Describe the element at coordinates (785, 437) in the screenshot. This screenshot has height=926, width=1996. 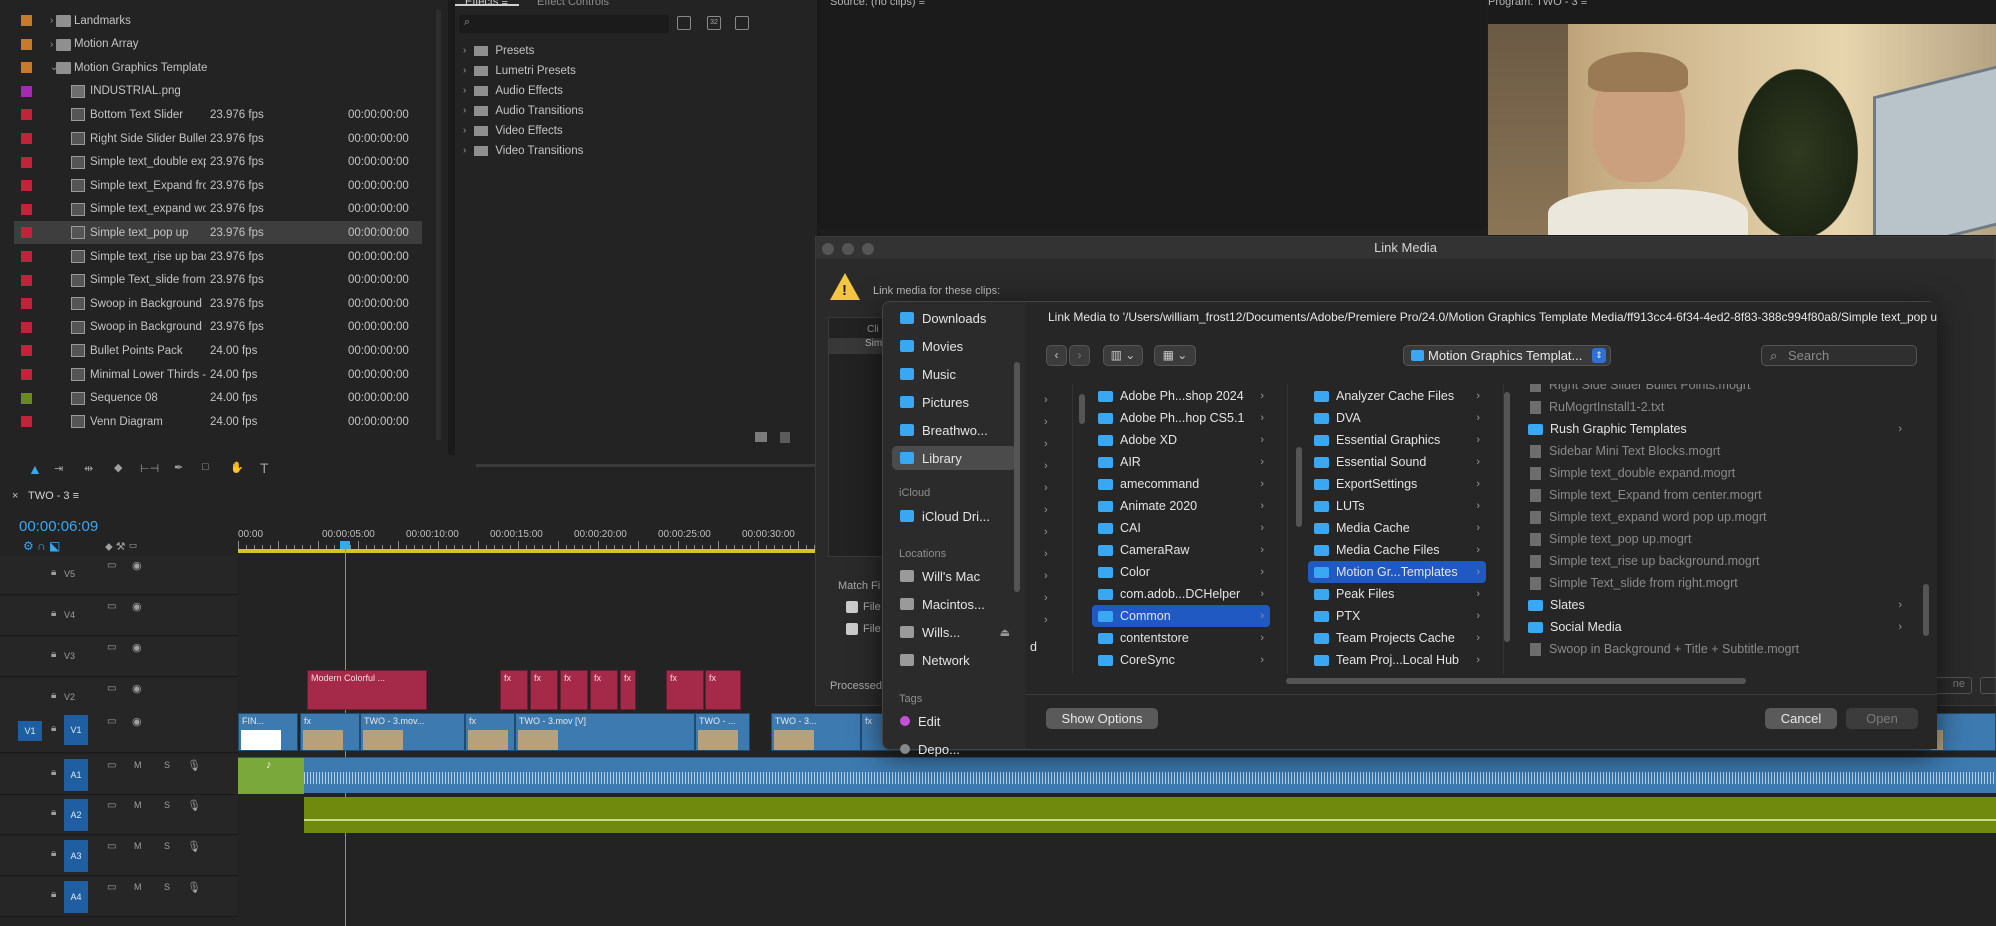
I see `trash-icon` at that location.